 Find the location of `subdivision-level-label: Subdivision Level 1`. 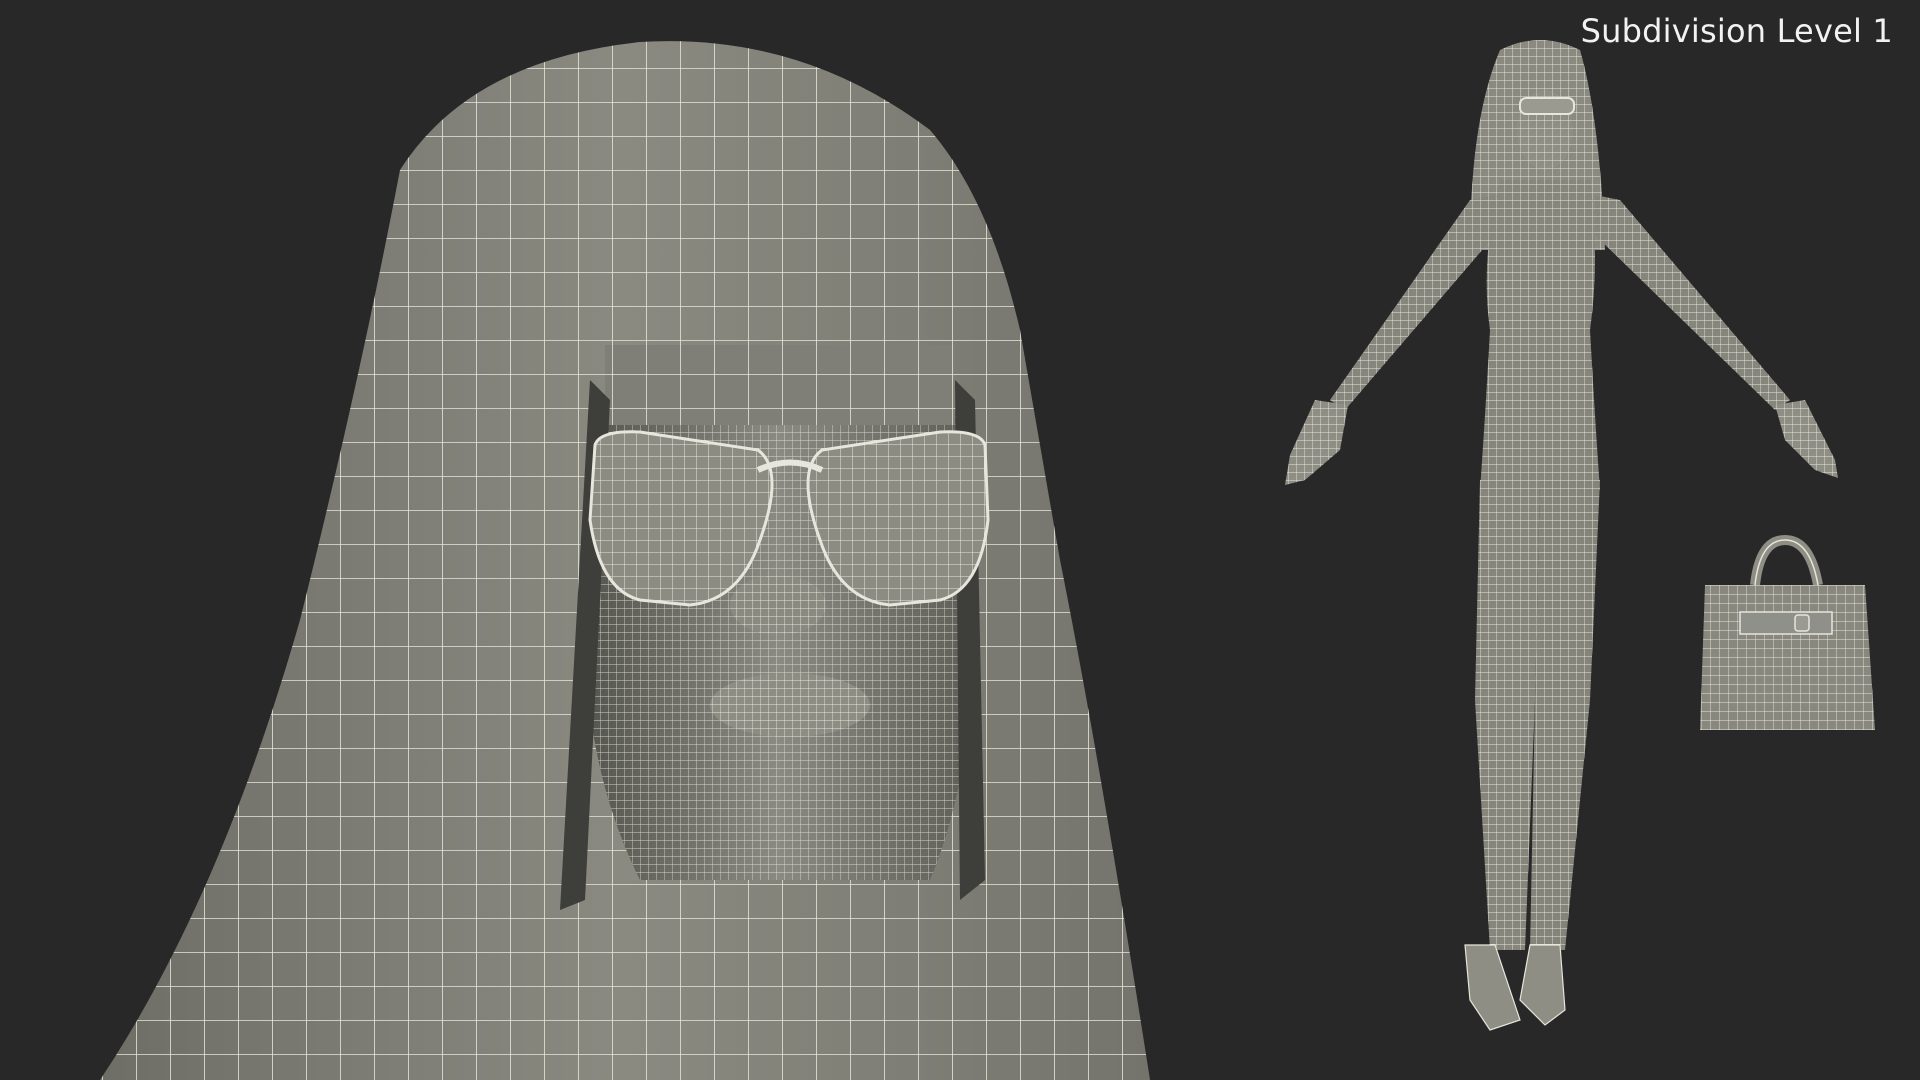

subdivision-level-label: Subdivision Level 1 is located at coordinates (1736, 31).